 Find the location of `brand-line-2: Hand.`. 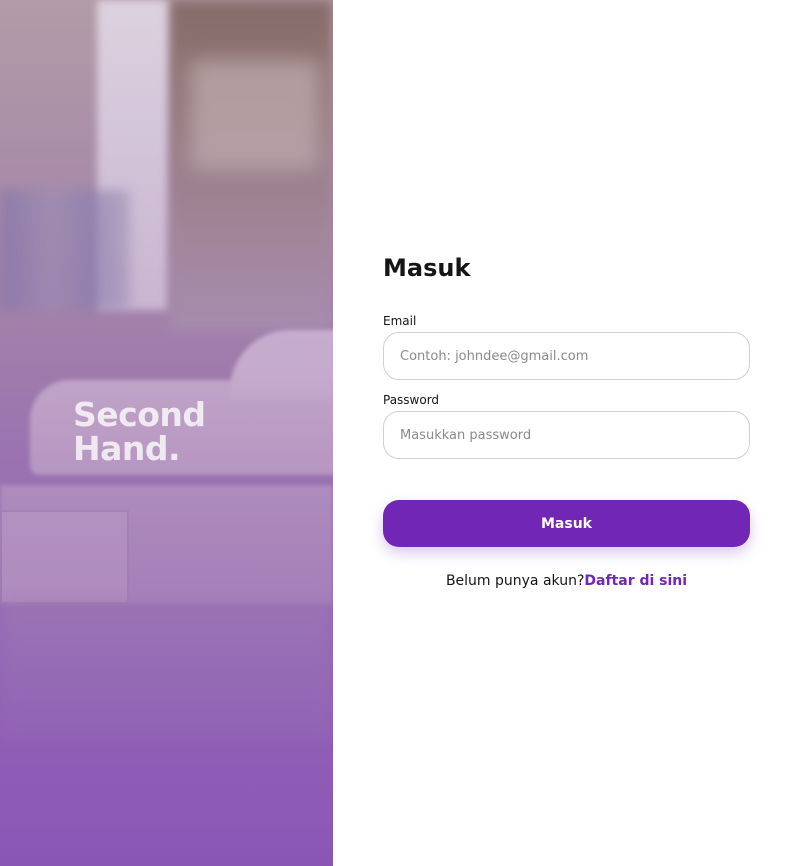

brand-line-2: Hand. is located at coordinates (127, 448).